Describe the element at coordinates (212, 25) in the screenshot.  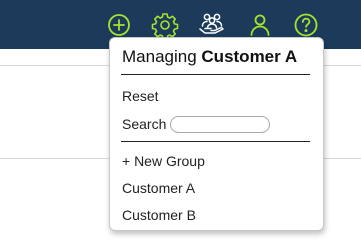
I see `people-in-hand-icon` at that location.